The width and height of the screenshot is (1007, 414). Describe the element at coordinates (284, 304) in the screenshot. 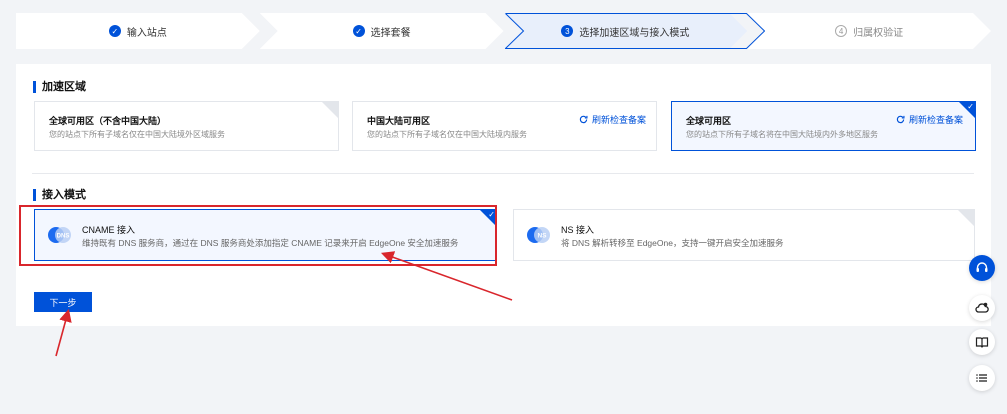

I see `annotation-arrows` at that location.